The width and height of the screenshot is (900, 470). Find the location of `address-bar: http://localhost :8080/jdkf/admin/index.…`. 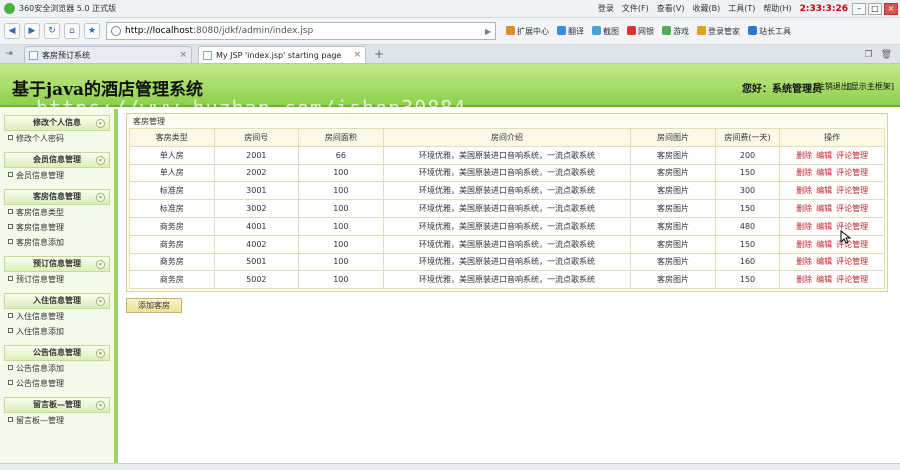

address-bar: http://localhost :8080/jdkf/admin/index.… is located at coordinates (301, 31).